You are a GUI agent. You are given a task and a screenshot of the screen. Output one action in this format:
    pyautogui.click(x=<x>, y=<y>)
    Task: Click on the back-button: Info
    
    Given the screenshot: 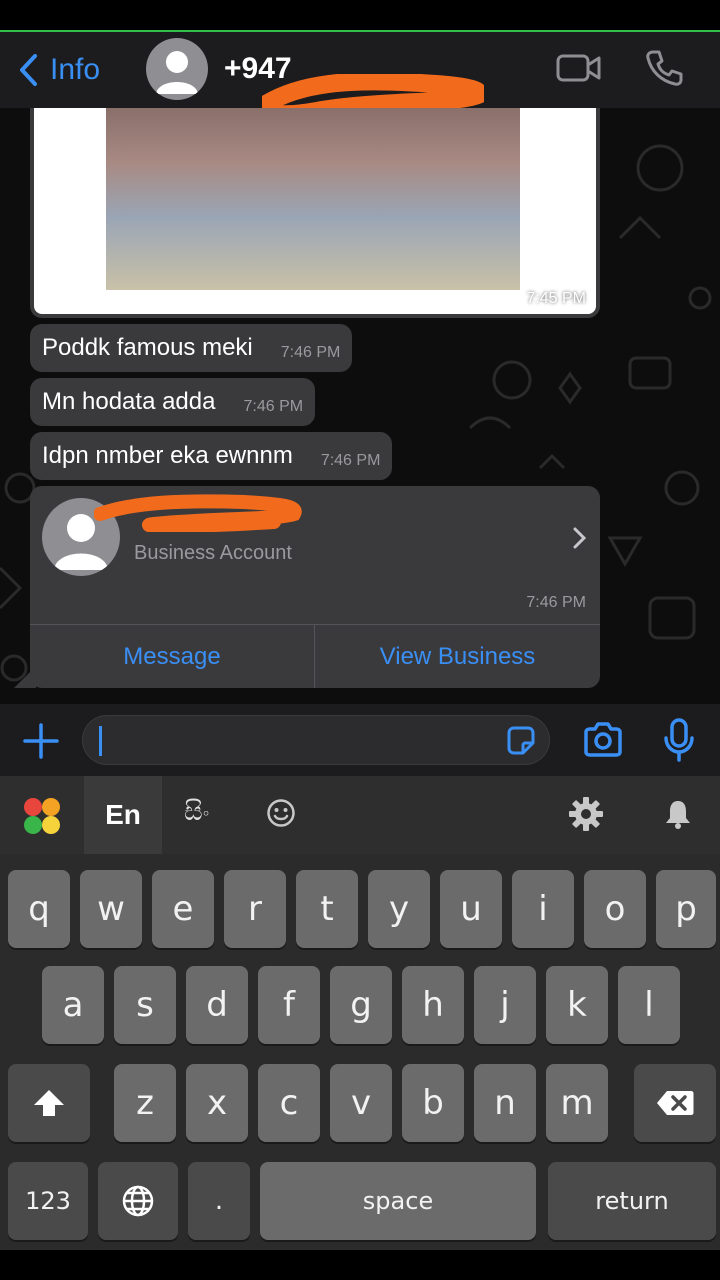 What is the action you would take?
    pyautogui.click(x=59, y=70)
    